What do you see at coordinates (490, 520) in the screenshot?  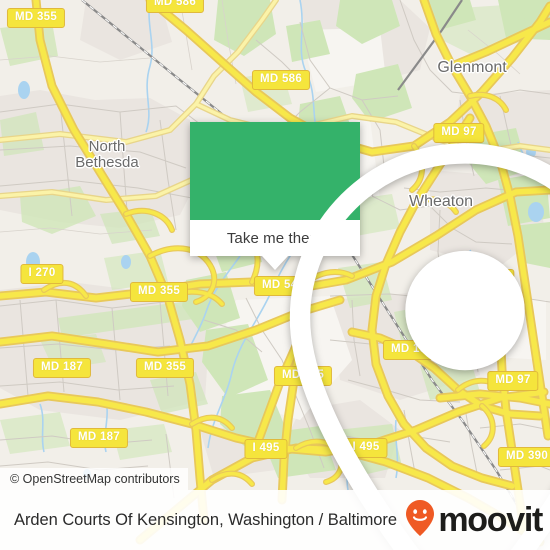 I see `moovit-wordmark: moovit` at bounding box center [490, 520].